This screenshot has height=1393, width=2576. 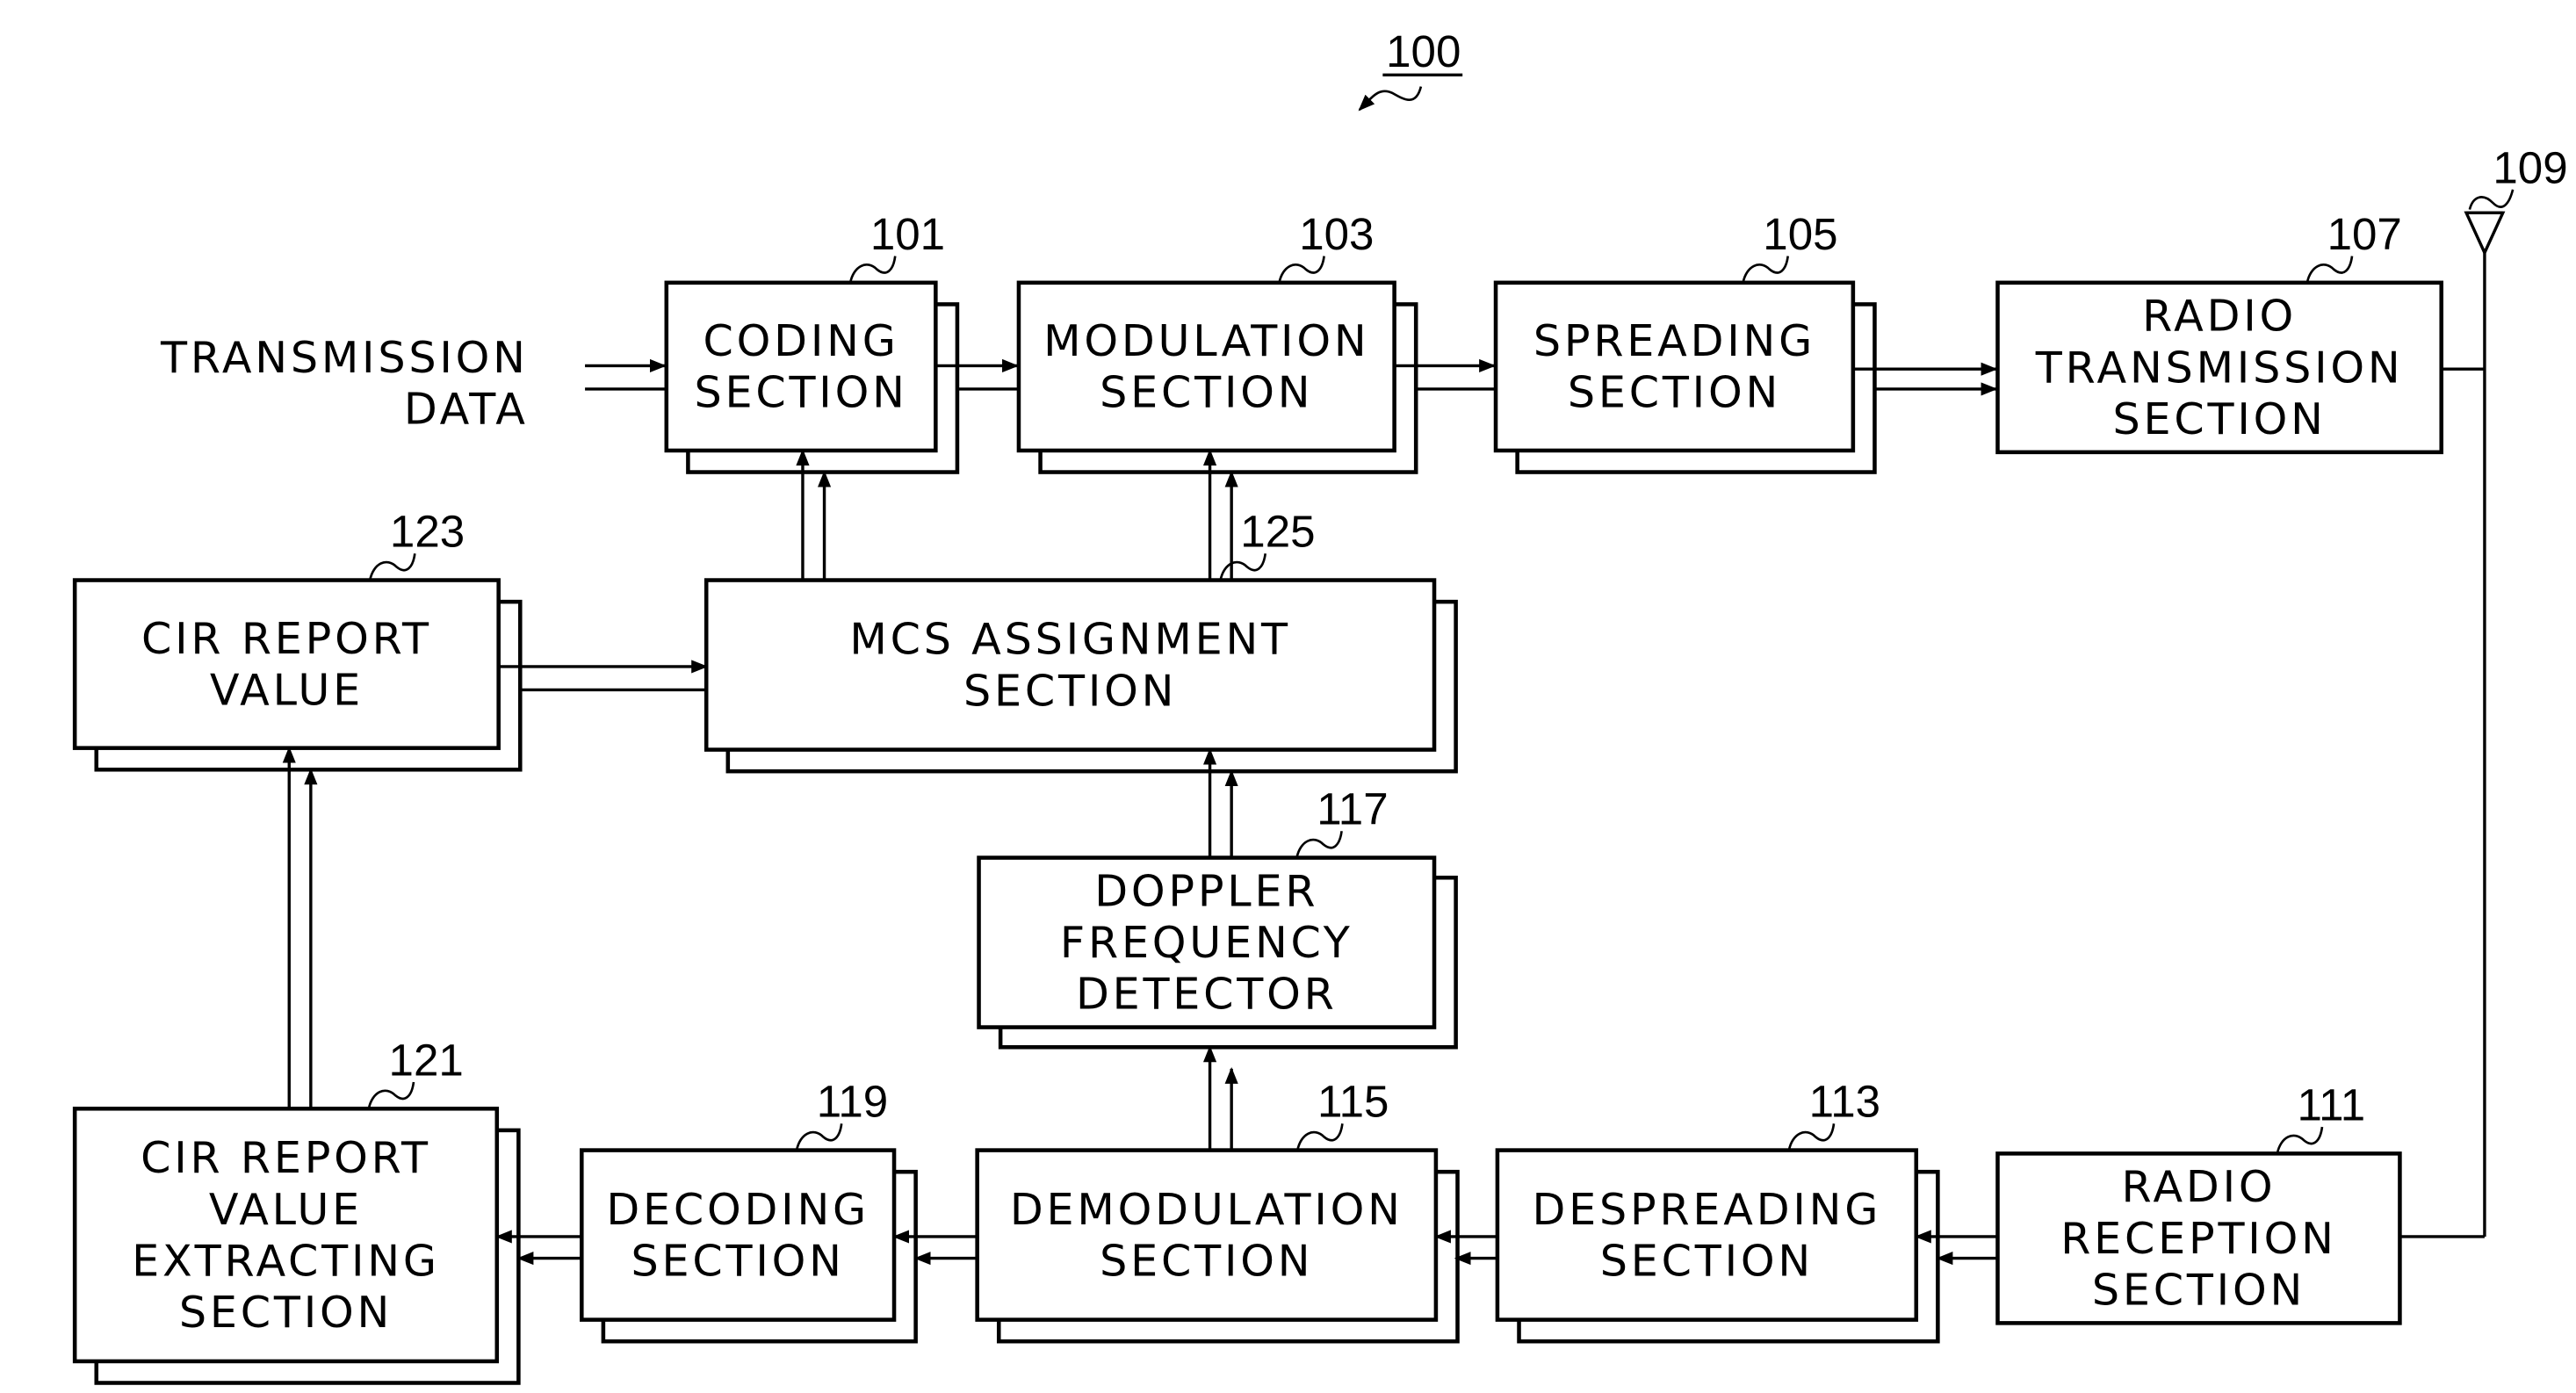 I want to click on block-coding: CODINGSECTION 101, so click(x=812, y=341).